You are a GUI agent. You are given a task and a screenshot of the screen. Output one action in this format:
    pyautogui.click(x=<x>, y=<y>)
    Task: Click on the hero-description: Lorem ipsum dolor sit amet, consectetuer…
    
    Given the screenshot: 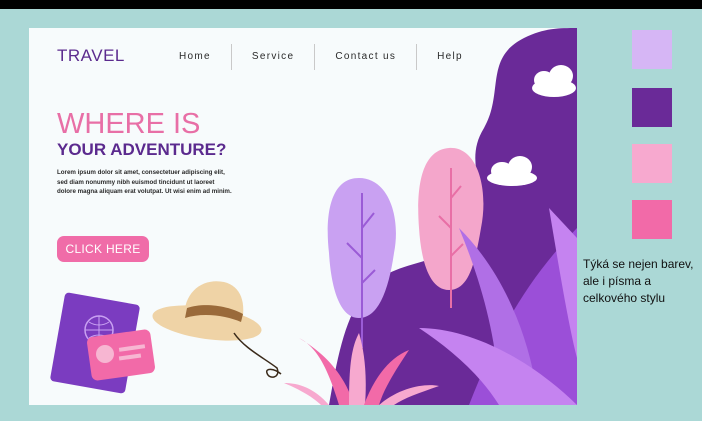 What is the action you would take?
    pyautogui.click(x=157, y=182)
    